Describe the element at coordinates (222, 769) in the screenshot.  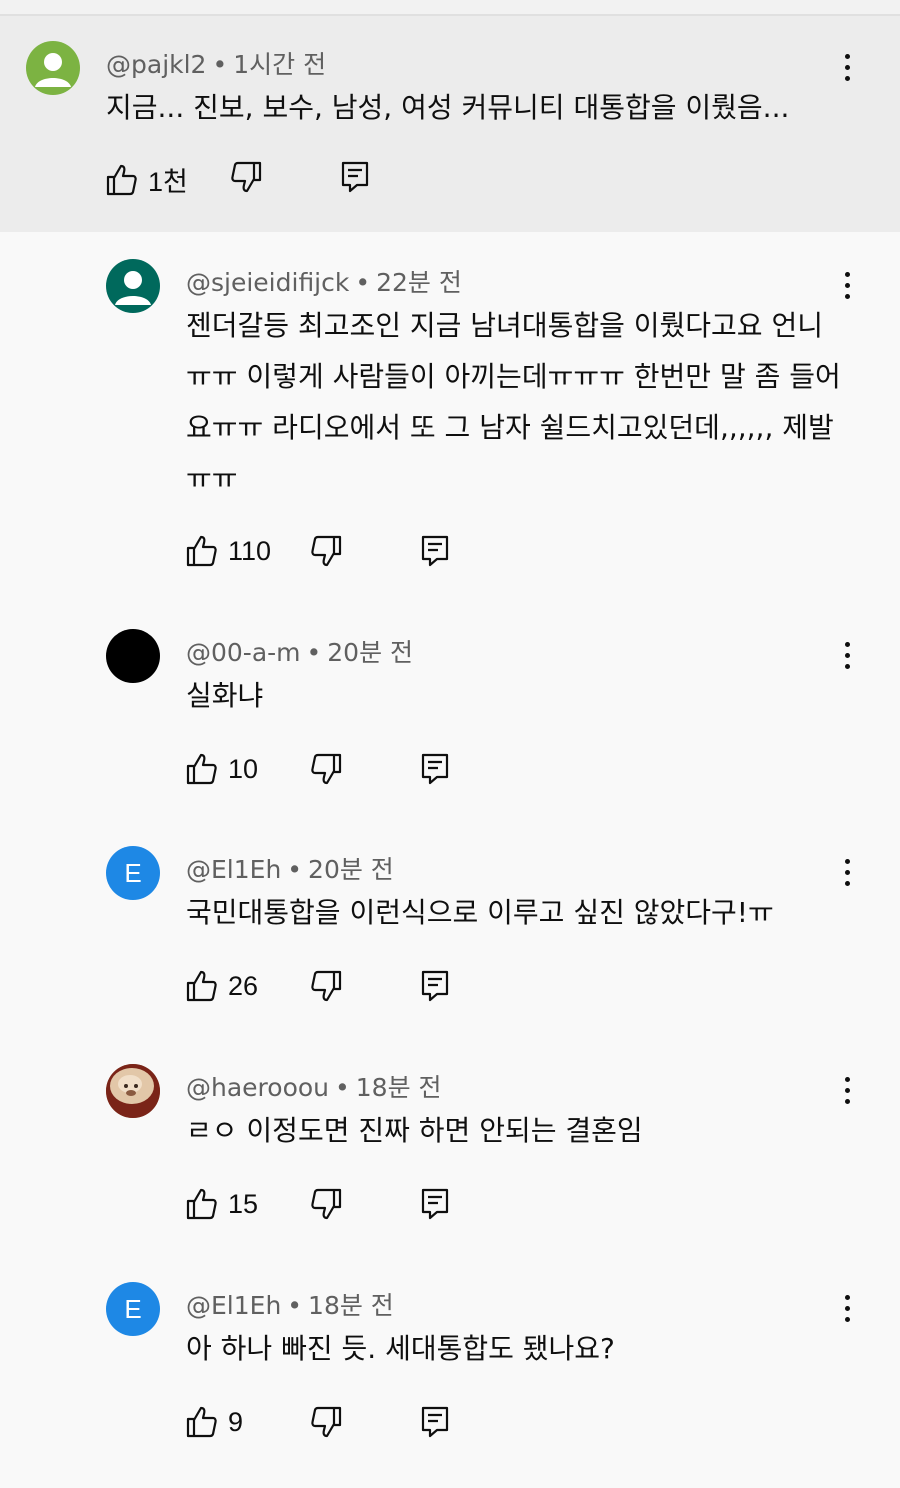
I see `like-button: 10` at that location.